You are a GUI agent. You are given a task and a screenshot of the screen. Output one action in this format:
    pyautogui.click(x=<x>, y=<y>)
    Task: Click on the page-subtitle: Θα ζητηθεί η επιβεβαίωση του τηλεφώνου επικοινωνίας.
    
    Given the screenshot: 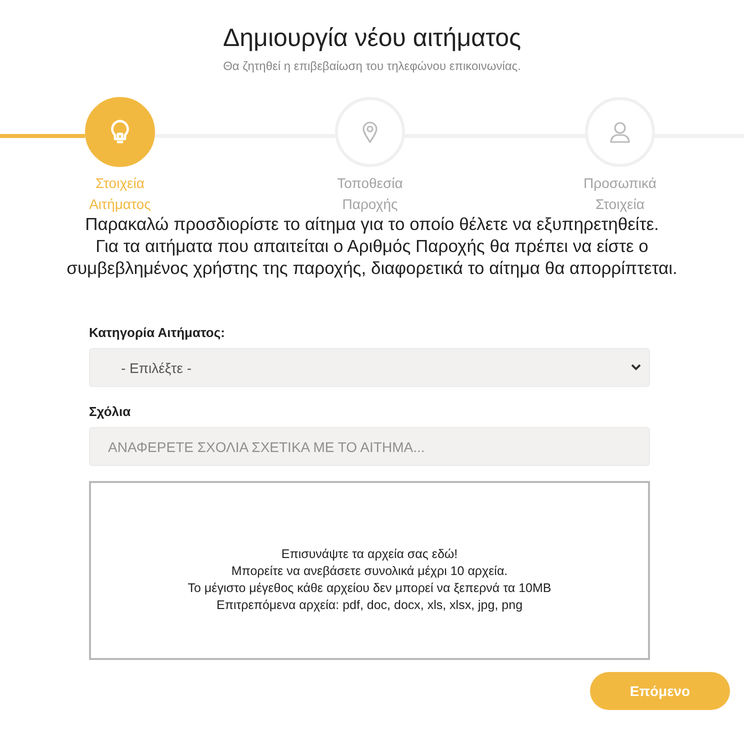 What is the action you would take?
    pyautogui.click(x=372, y=66)
    